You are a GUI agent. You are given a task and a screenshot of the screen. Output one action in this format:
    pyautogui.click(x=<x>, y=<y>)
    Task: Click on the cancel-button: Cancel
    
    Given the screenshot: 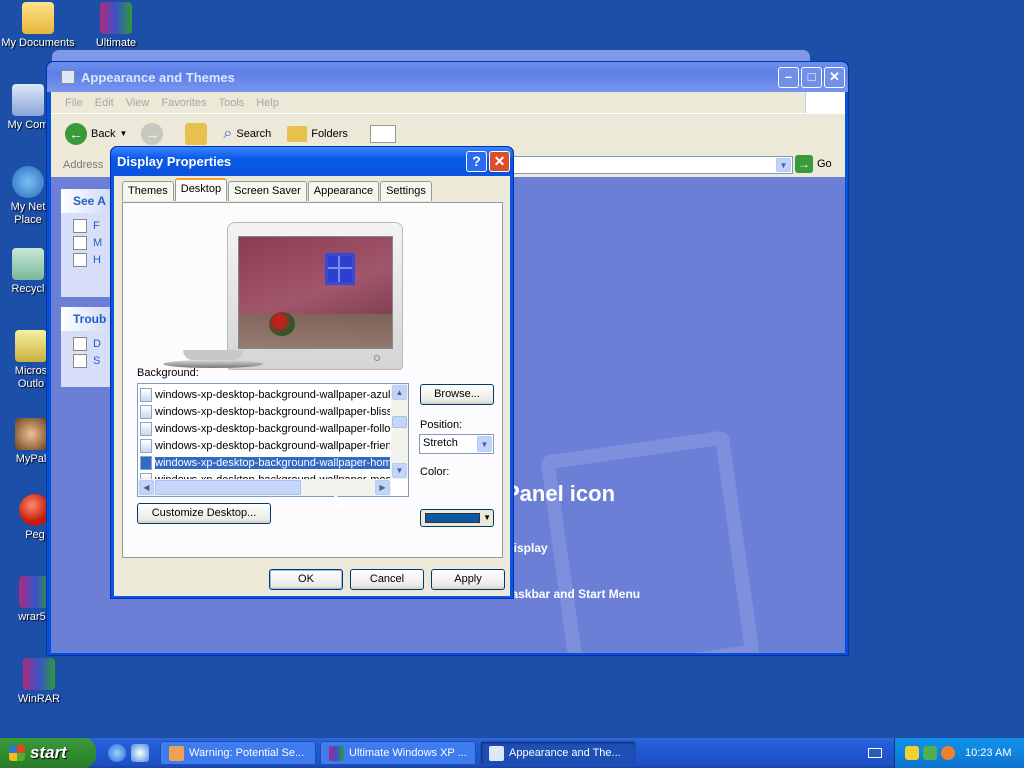 What is the action you would take?
    pyautogui.click(x=387, y=579)
    